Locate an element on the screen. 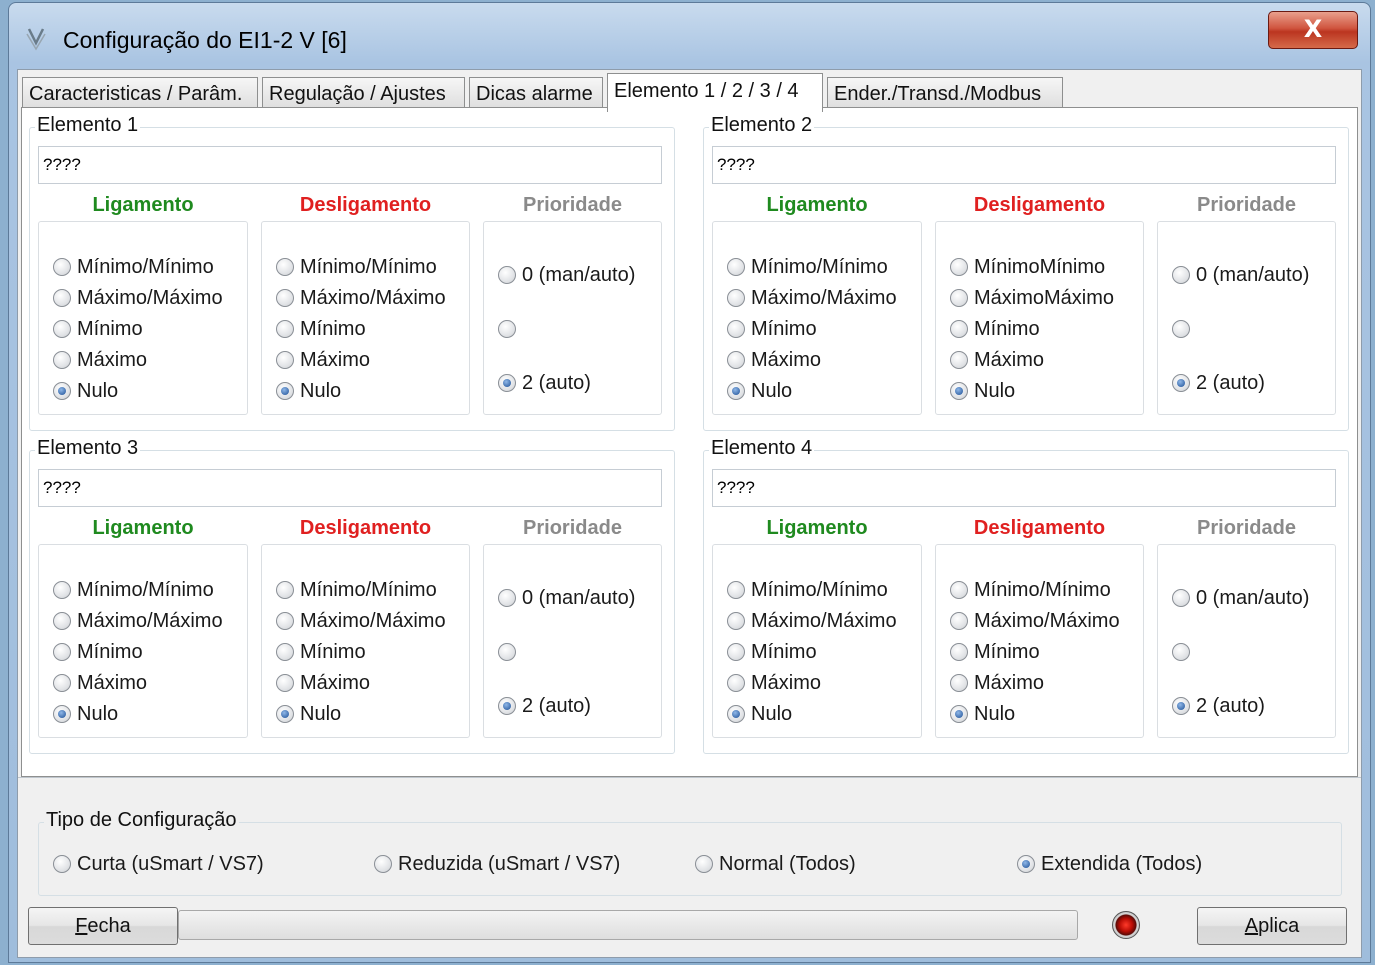 The height and width of the screenshot is (965, 1375). config-type-radio-option: Extendida (Todos) is located at coordinates (1109, 864).